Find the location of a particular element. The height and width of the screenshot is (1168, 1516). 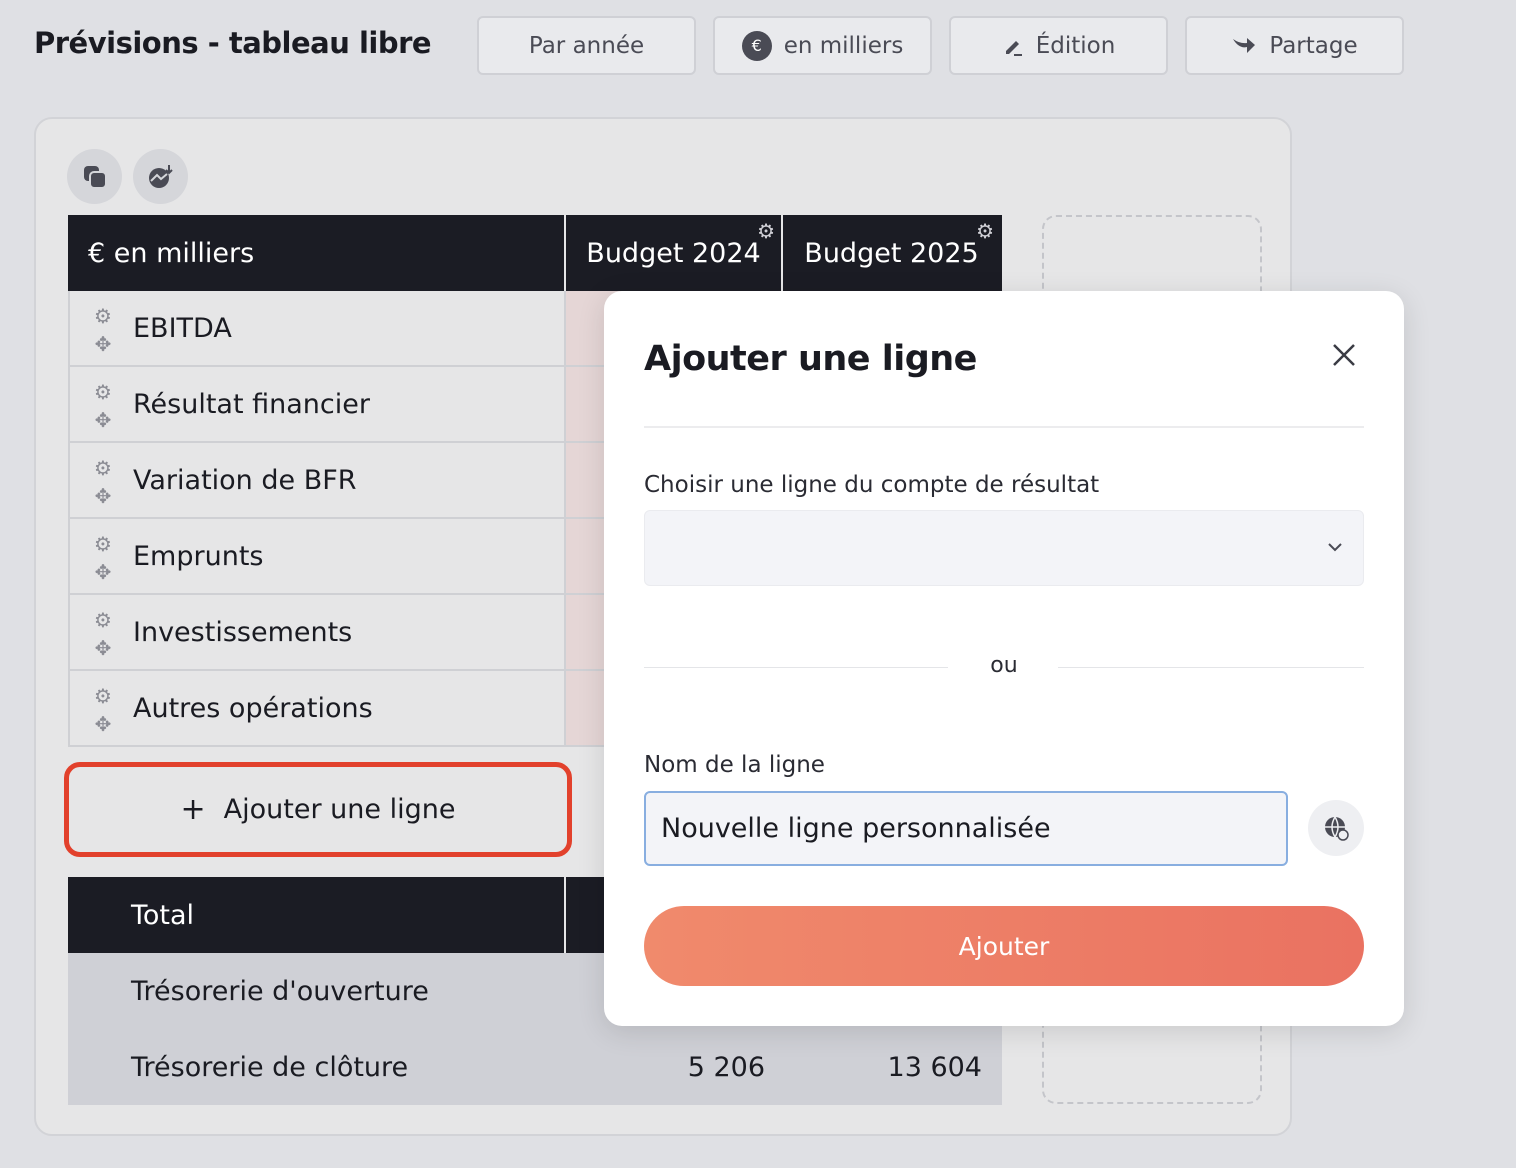

pencil-icon is located at coordinates (1013, 46).